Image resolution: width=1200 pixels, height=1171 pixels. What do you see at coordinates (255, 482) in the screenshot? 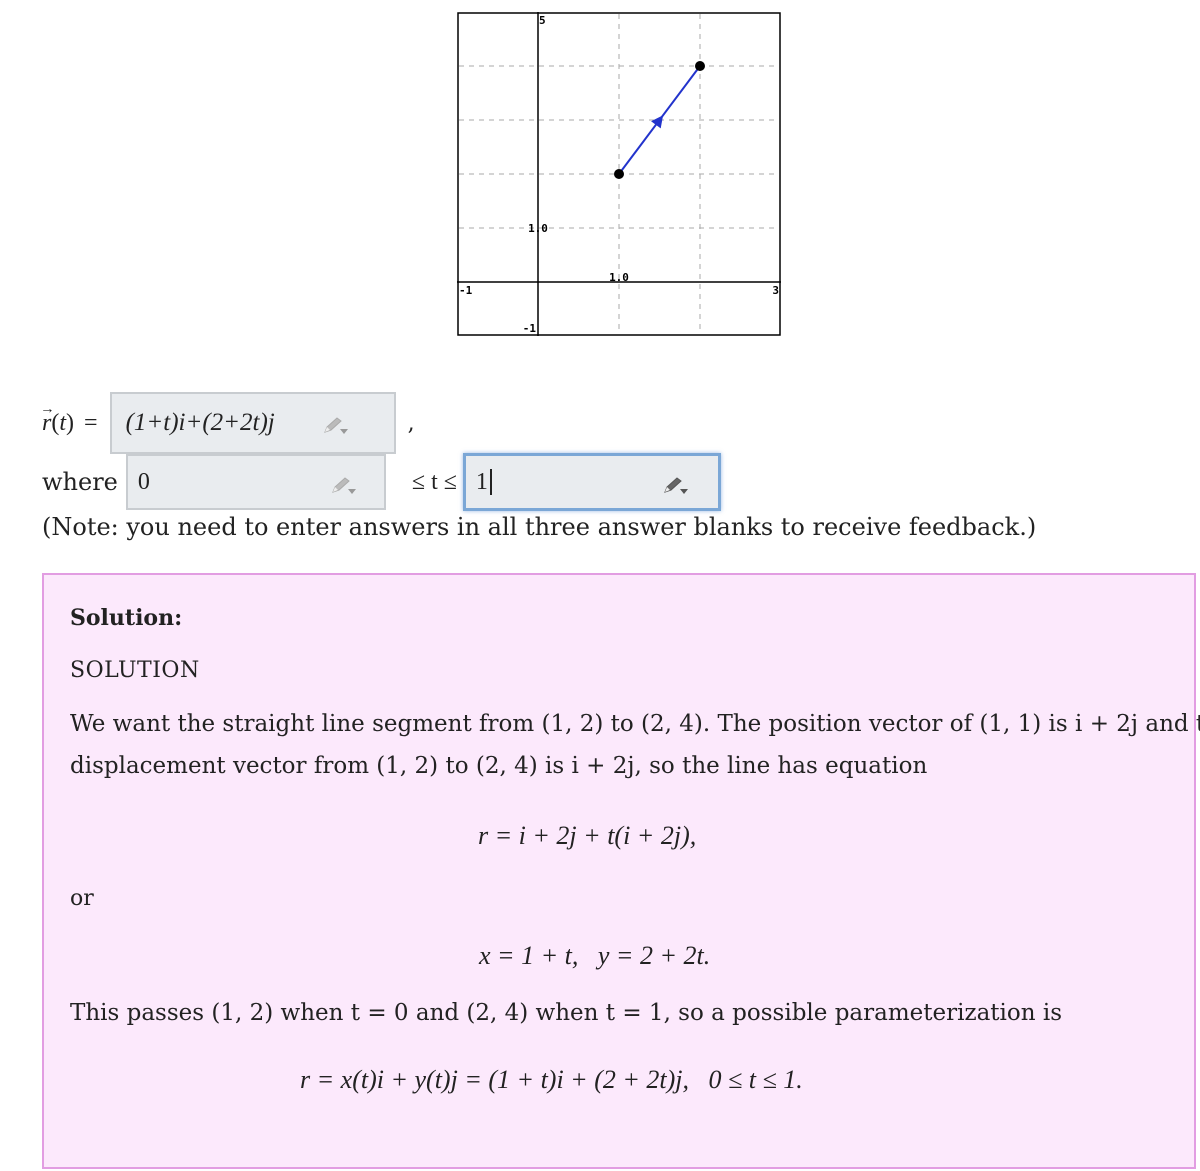
I see `lower-bound-input: 0` at bounding box center [255, 482].